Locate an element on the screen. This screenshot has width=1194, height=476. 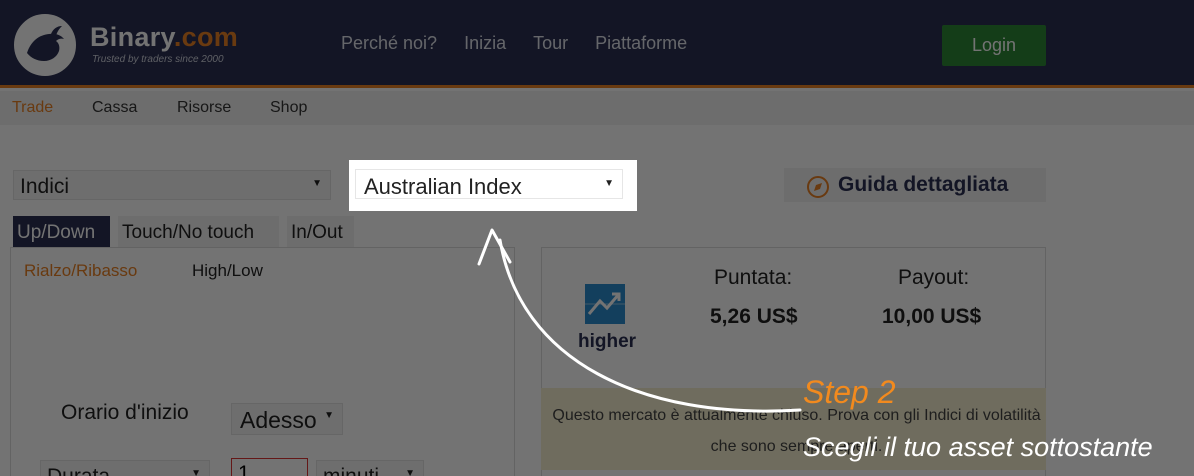
tutorial-step-label: Step 2 is located at coordinates (849, 392).